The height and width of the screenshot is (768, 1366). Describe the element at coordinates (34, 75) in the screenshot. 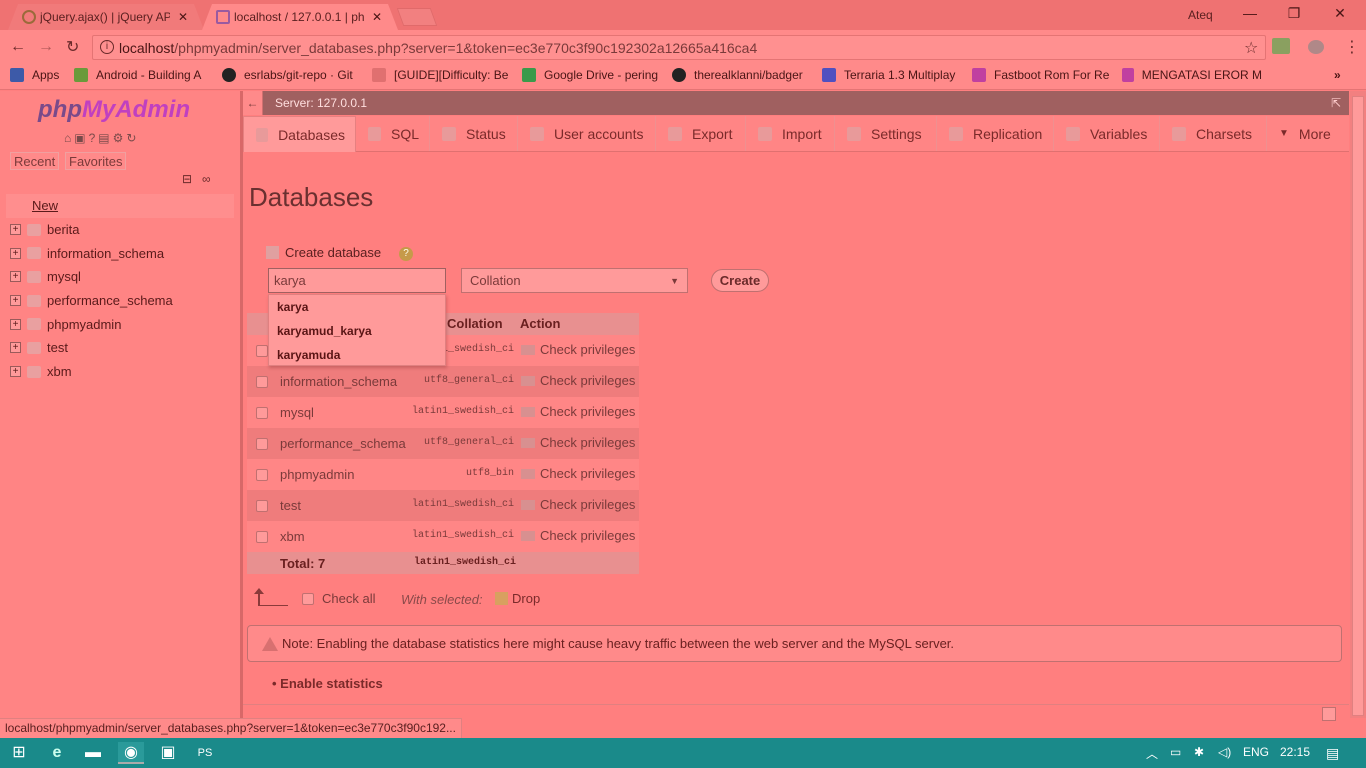

I see `bookmark-apps: Apps` at that location.